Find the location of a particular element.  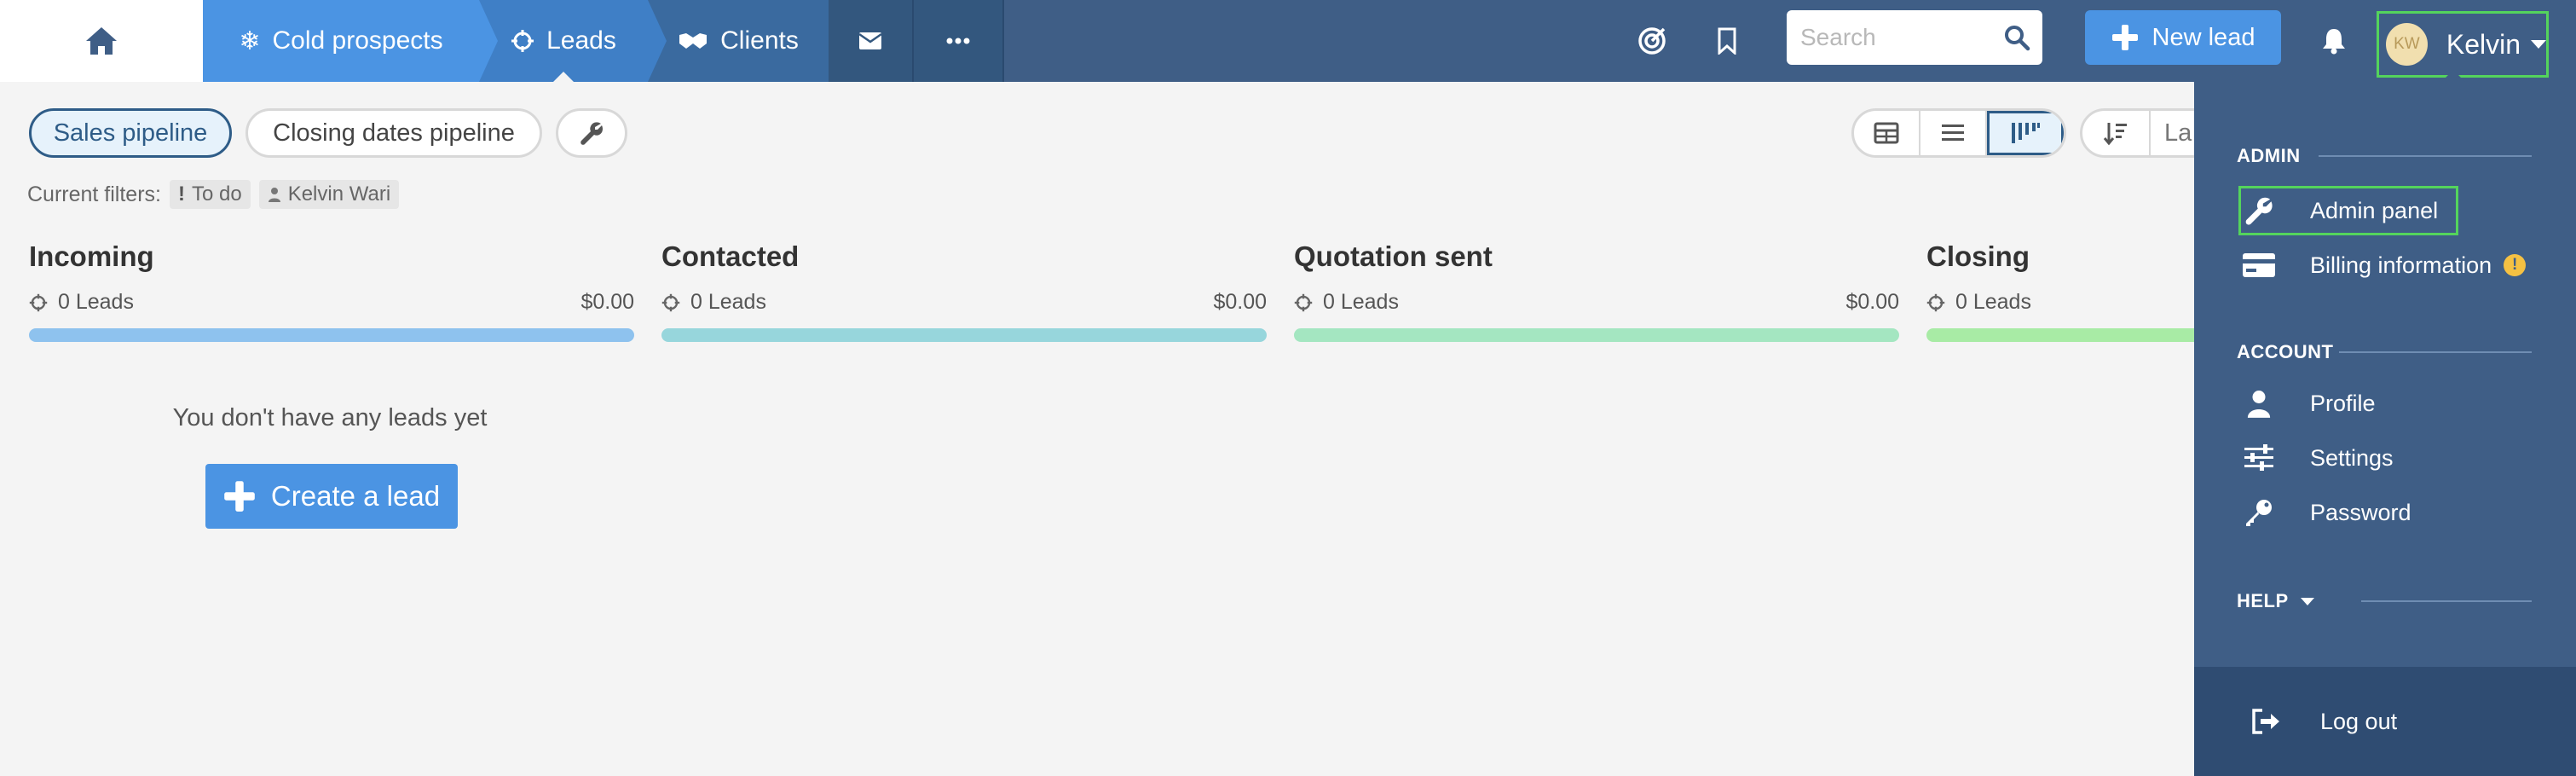

bookmark-button is located at coordinates (1727, 40).